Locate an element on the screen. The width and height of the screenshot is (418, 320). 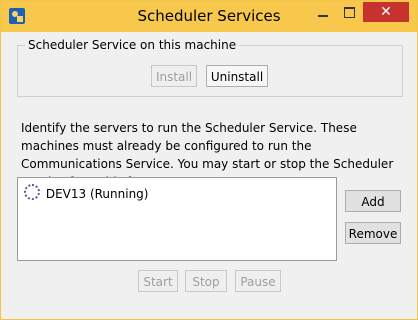
add-button: Add is located at coordinates (373, 201).